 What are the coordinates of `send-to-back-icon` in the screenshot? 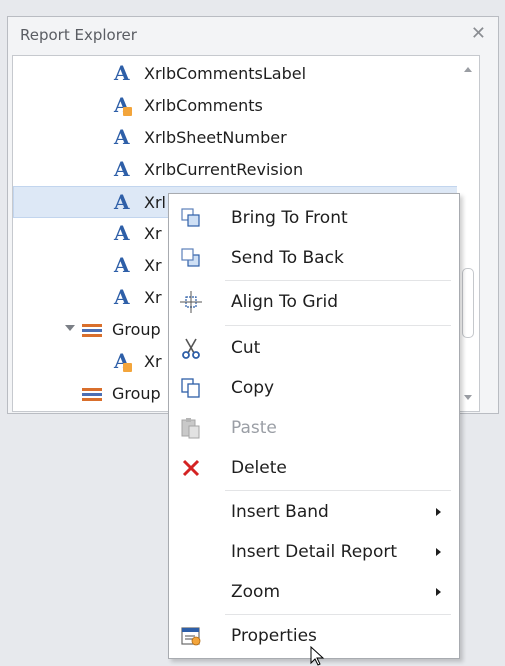 It's located at (190, 257).